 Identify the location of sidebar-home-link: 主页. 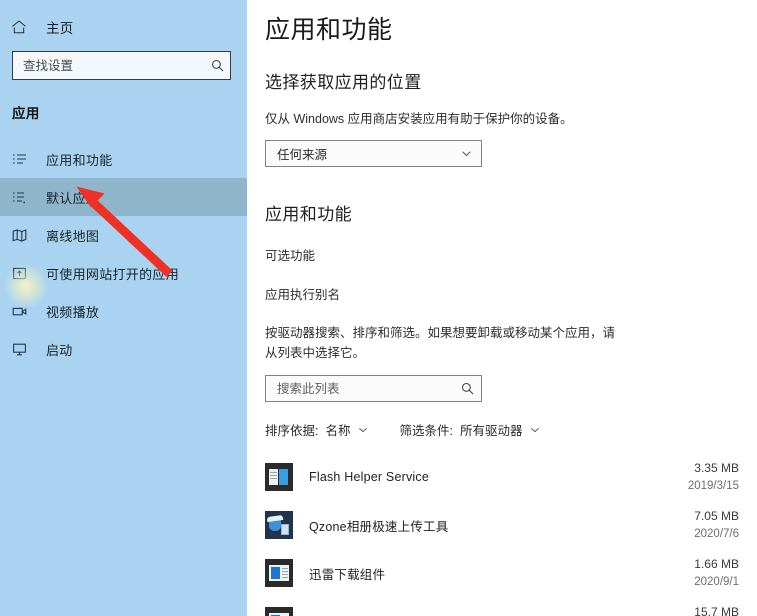
(123, 27).